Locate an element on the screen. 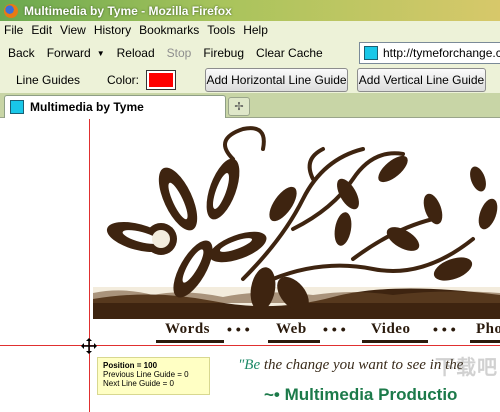 Image resolution: width=500 pixels, height=412 pixels. color-swatch-fill is located at coordinates (161, 80).